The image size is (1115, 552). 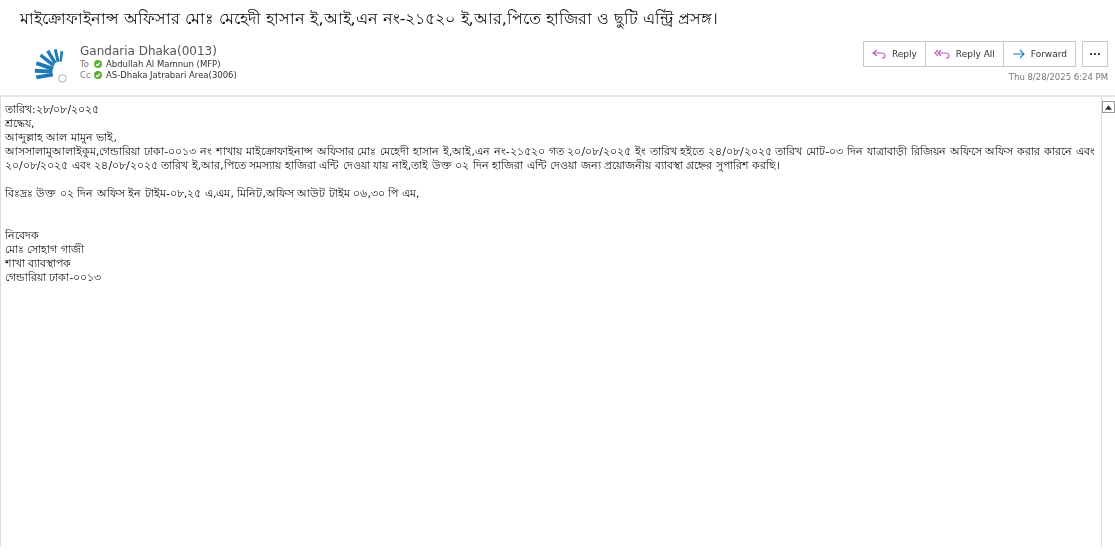 I want to click on recipient-name: Abdullah Al Mamnun (MFP), so click(x=163, y=64).